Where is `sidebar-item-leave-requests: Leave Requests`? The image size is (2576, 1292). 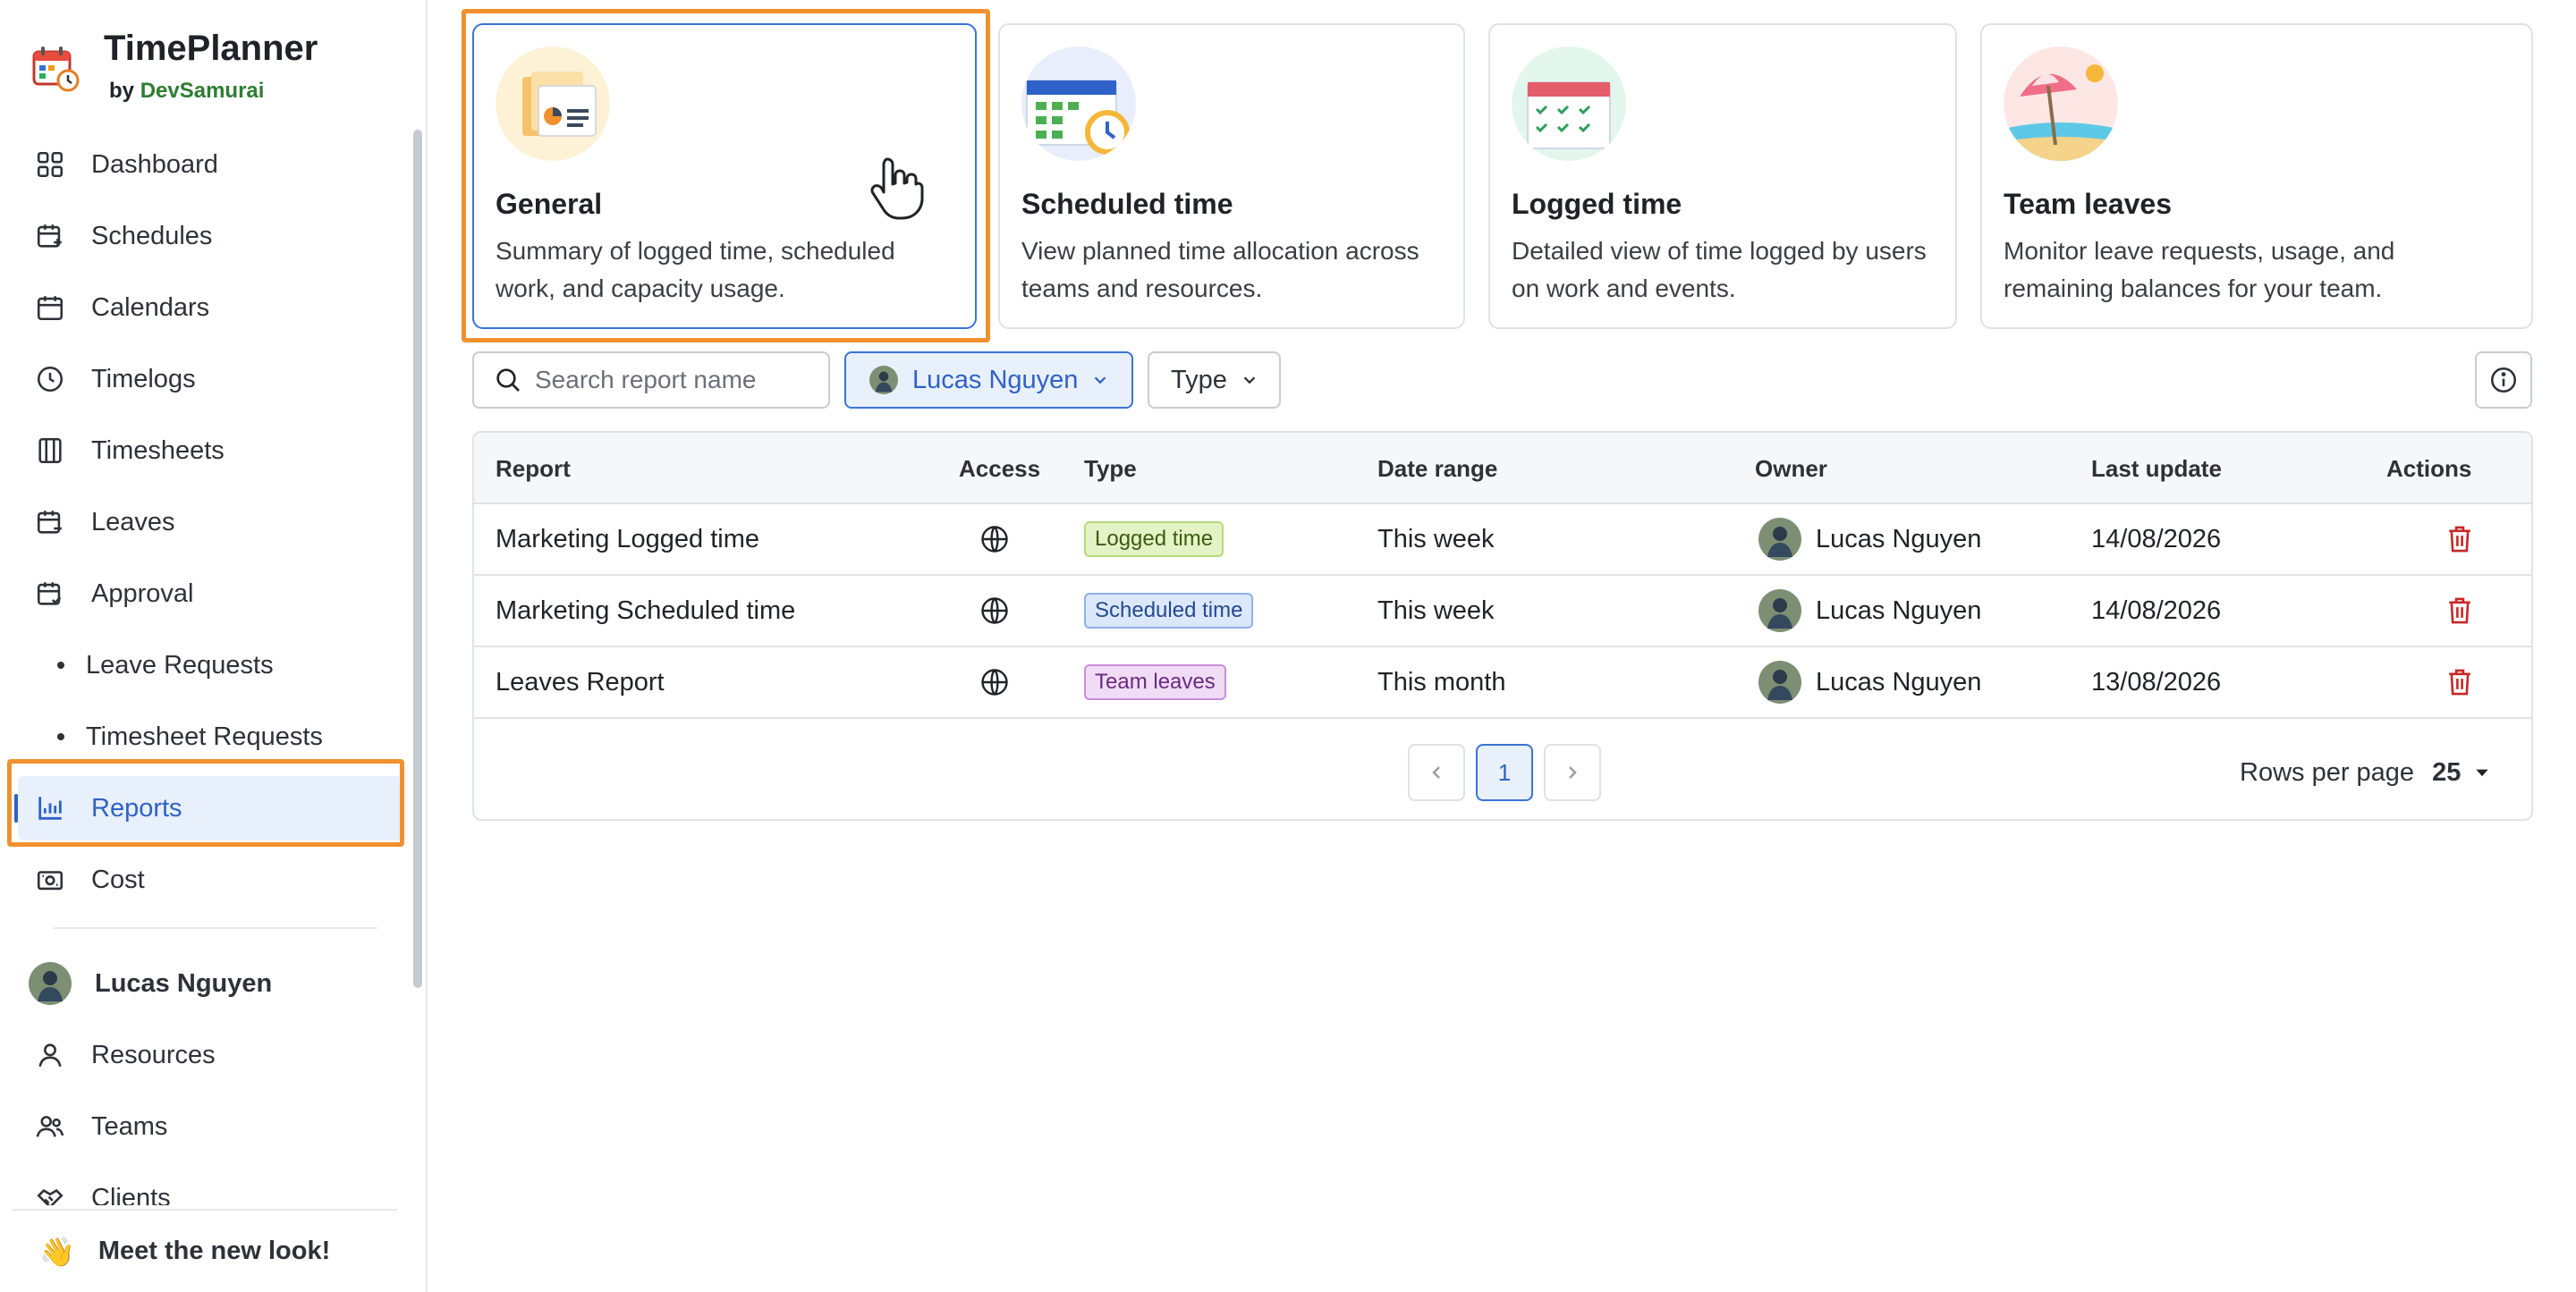
sidebar-item-leave-requests: Leave Requests is located at coordinates (210, 665).